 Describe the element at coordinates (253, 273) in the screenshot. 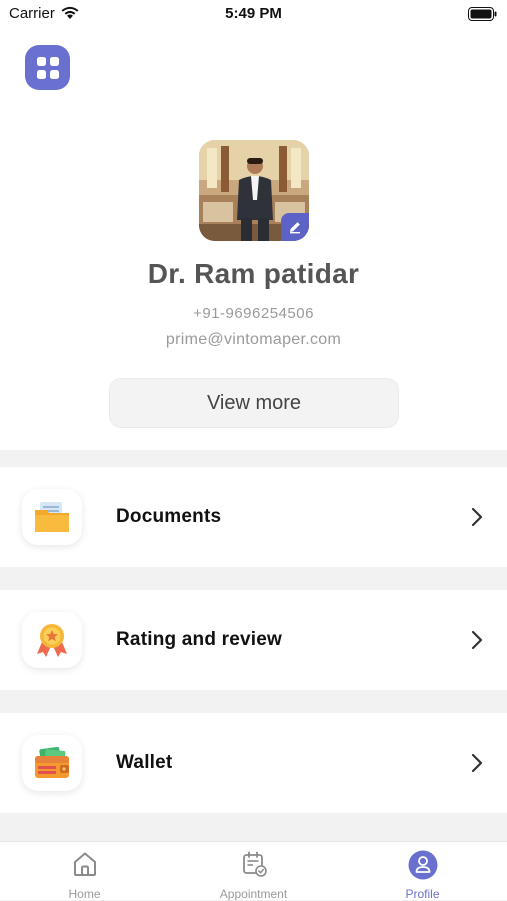

I see `profile-name: Dr. Ram patidar` at that location.